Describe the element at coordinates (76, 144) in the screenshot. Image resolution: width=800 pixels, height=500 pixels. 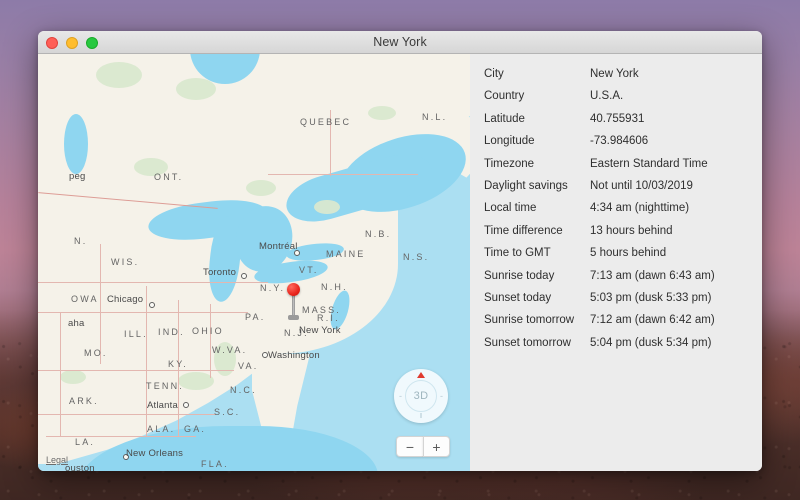
I see `water-lake-winnipeg` at that location.